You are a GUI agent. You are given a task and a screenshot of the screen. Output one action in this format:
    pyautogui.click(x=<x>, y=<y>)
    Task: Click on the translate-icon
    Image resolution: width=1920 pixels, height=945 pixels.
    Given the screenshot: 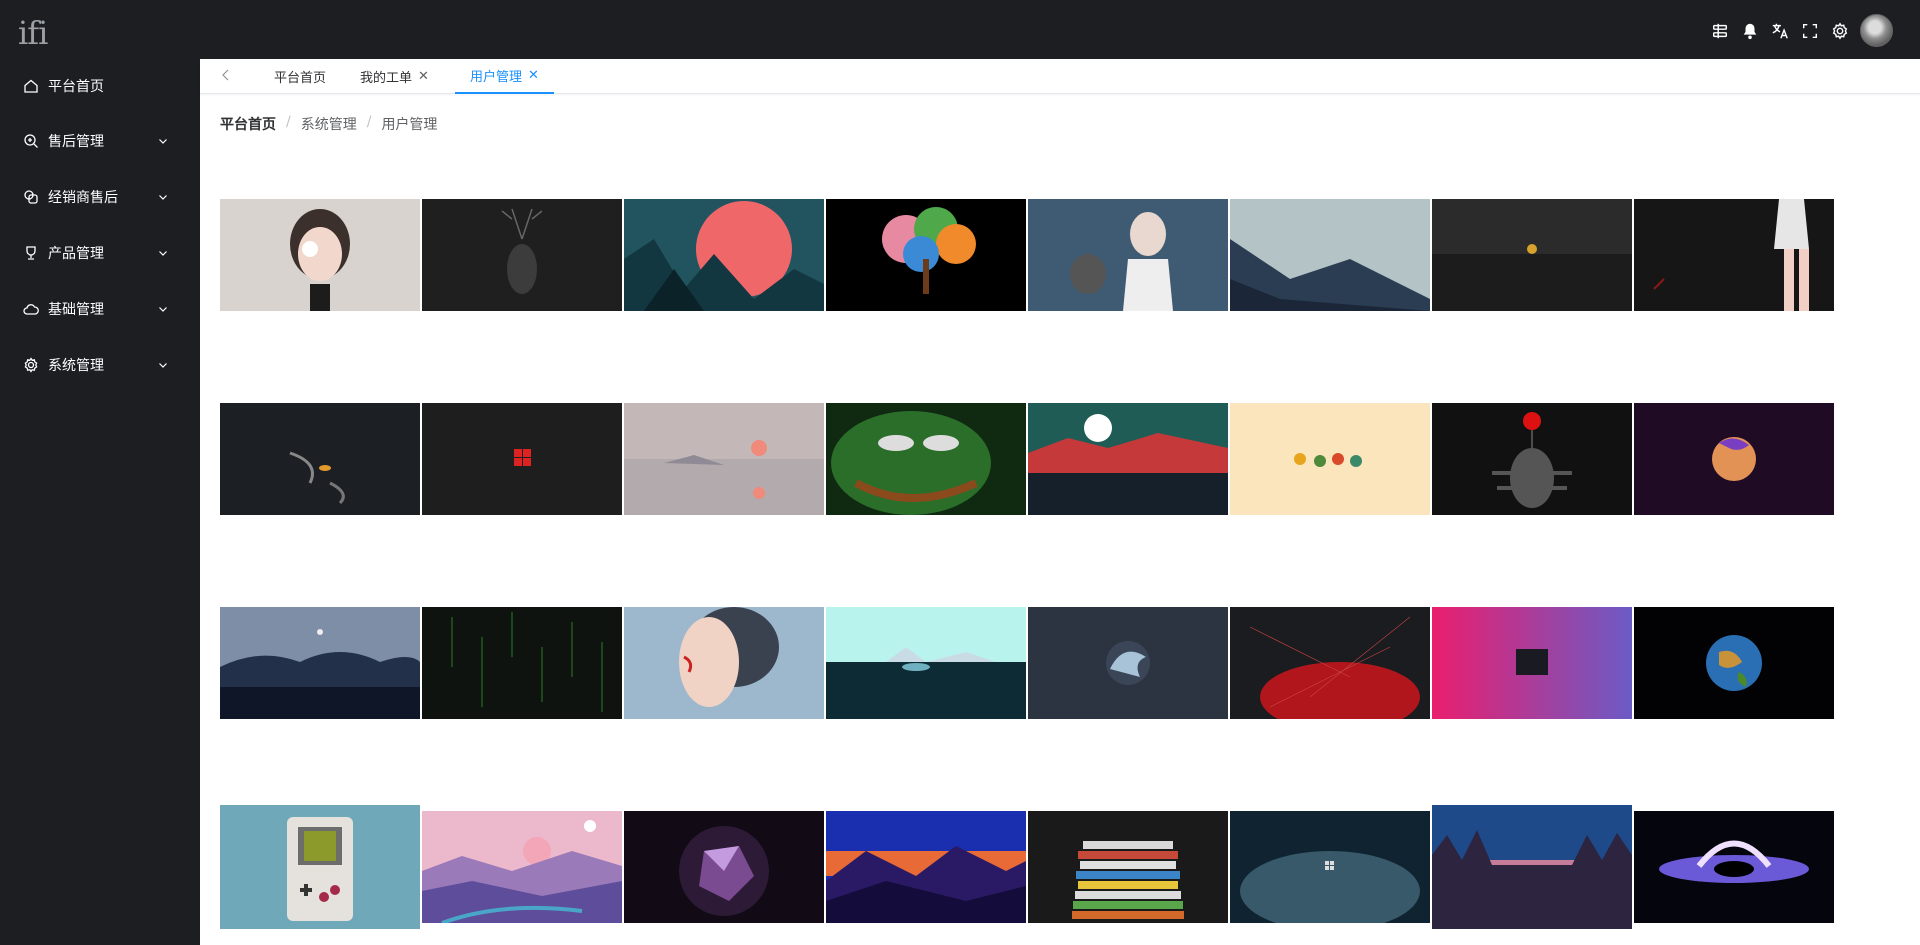 What is the action you would take?
    pyautogui.click(x=1780, y=31)
    